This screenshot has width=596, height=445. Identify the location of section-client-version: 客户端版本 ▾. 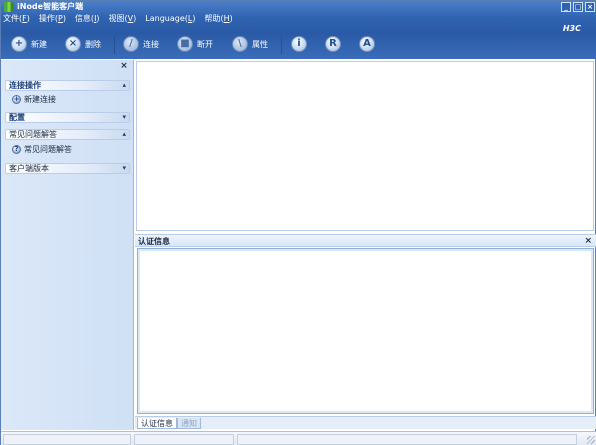
(67, 168).